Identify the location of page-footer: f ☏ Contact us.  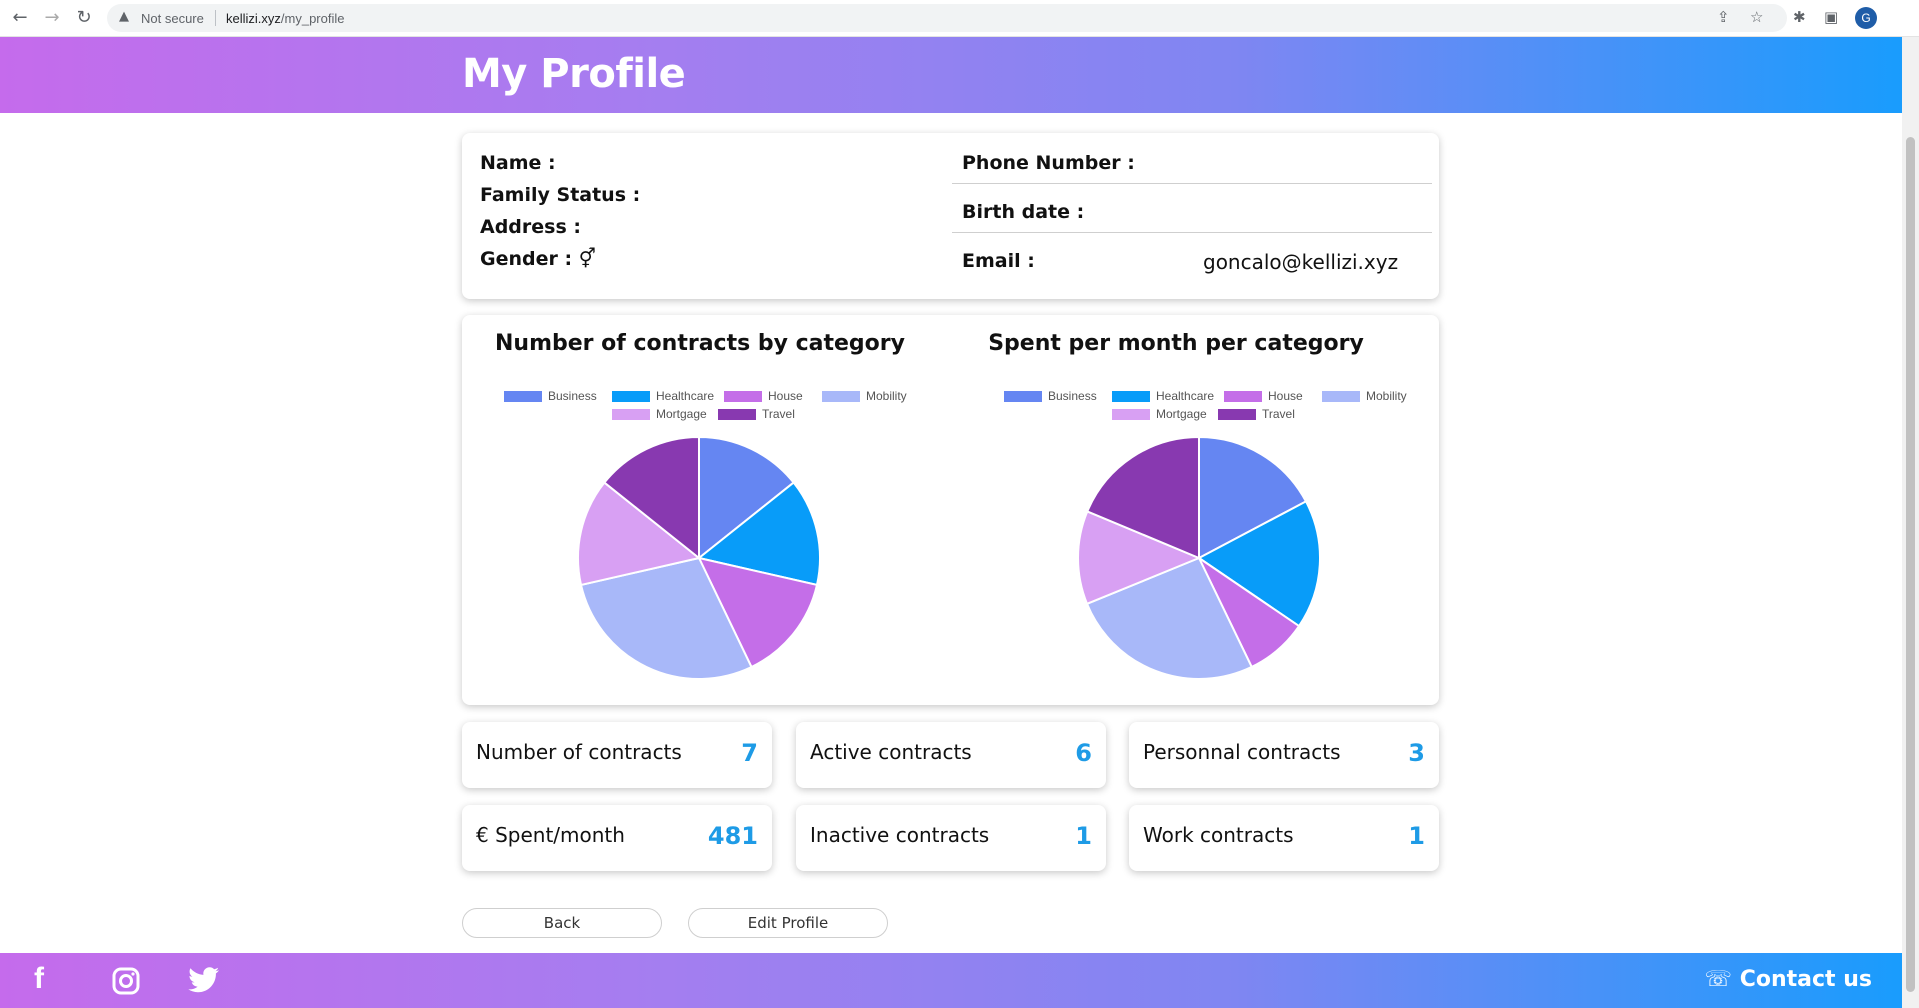
(951, 980).